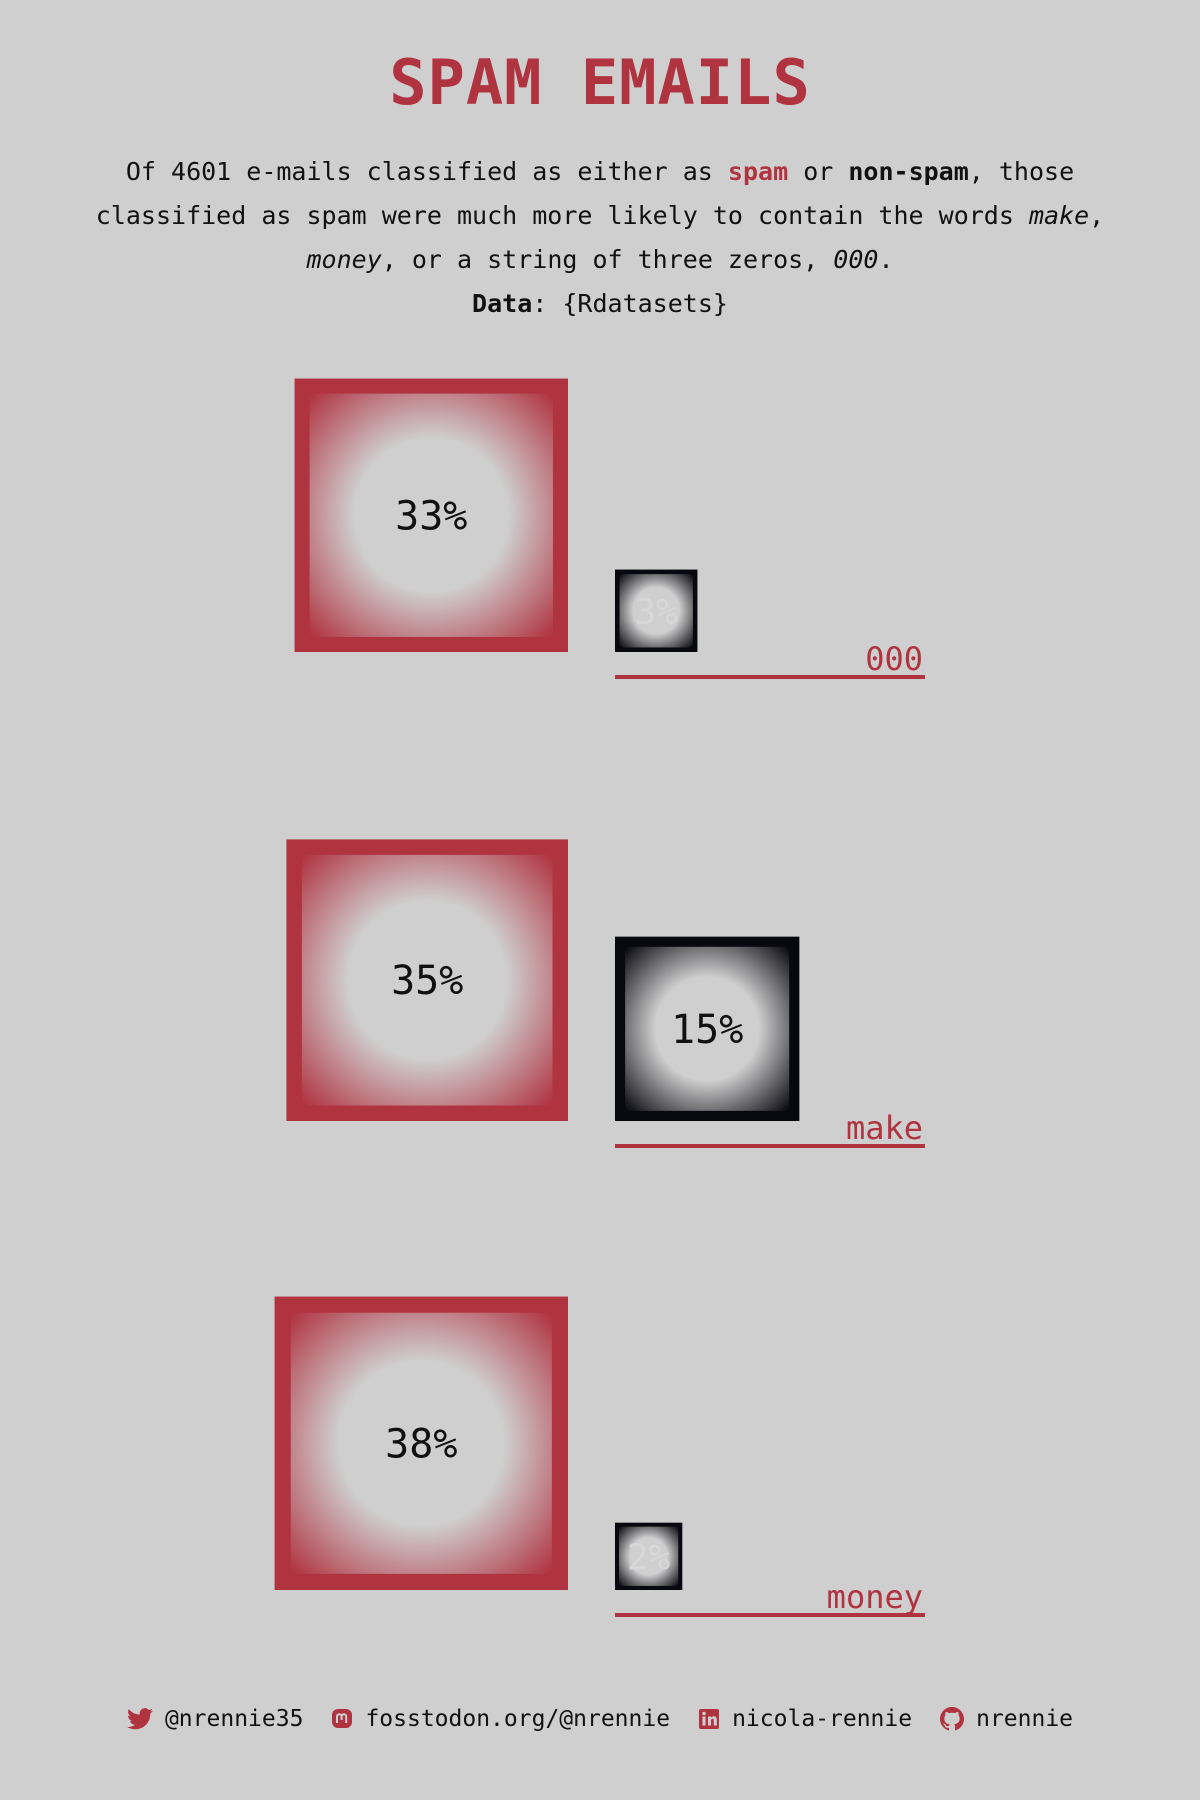  Describe the element at coordinates (139, 1719) in the screenshot. I see `twitter-icon` at that location.